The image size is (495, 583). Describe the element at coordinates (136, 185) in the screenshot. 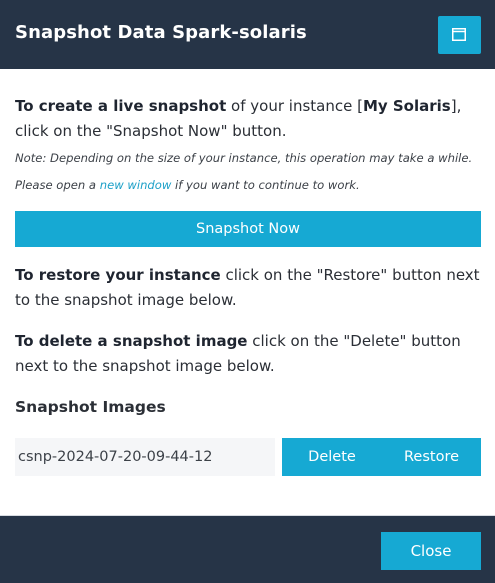

I see `new-window-link: new window` at that location.